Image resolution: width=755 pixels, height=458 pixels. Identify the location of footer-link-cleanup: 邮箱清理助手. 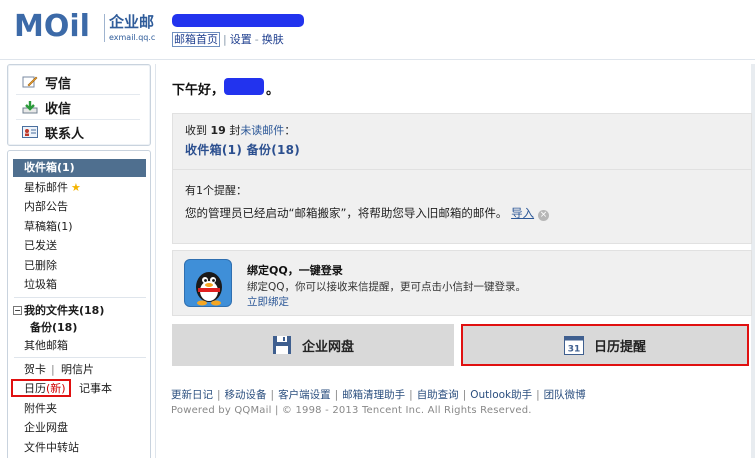
(373, 395).